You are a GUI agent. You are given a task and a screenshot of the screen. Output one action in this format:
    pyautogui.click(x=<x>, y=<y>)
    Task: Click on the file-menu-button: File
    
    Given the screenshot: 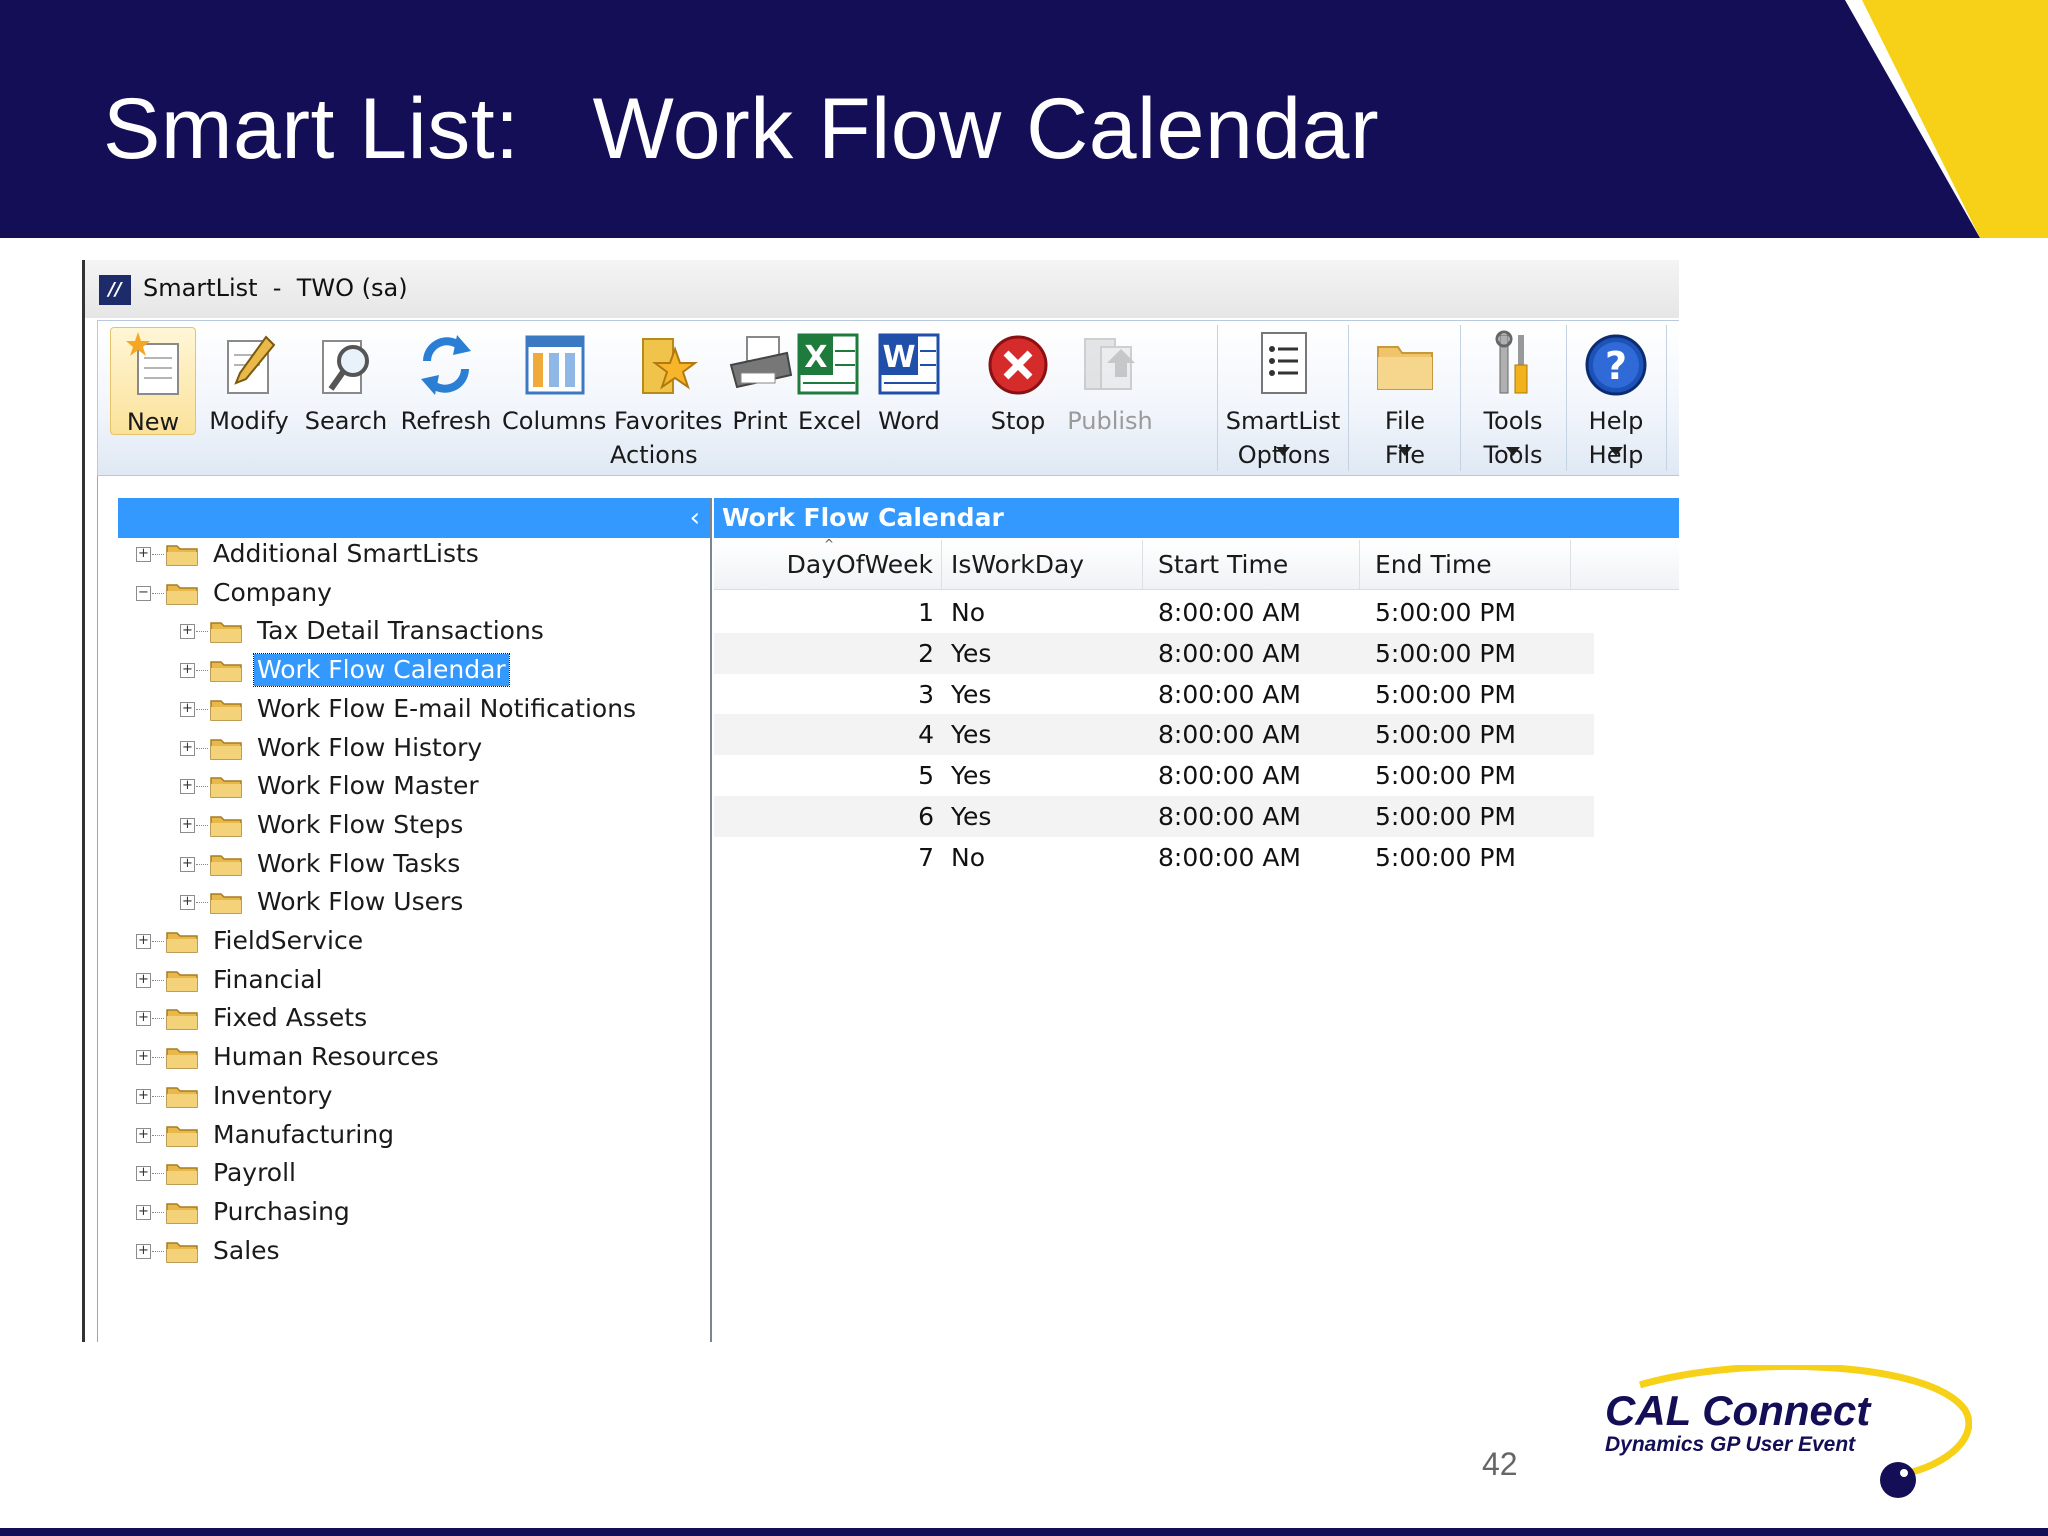 What is the action you would take?
    pyautogui.click(x=1405, y=391)
    